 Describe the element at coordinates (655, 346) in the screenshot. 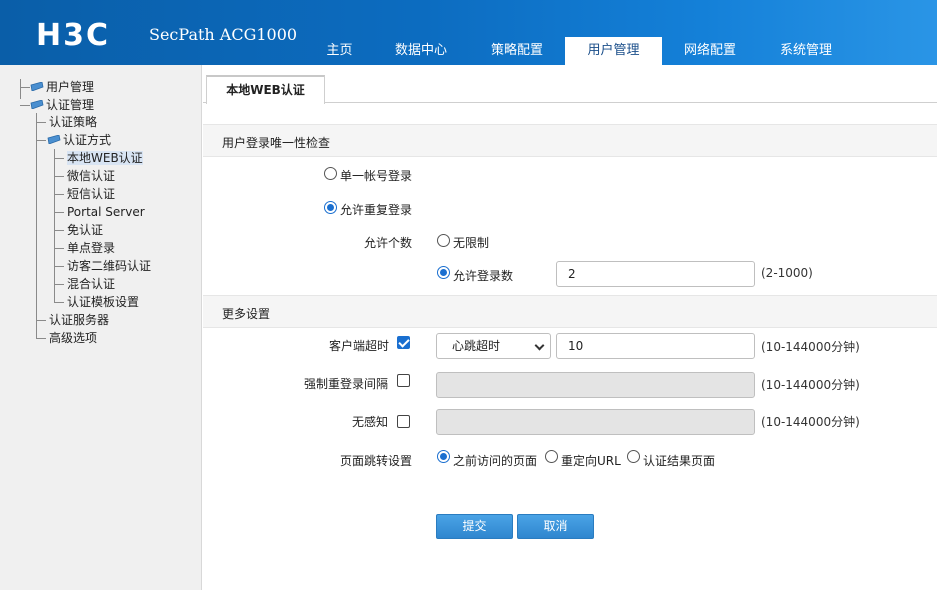

I see `timeout-value-input: 10` at that location.